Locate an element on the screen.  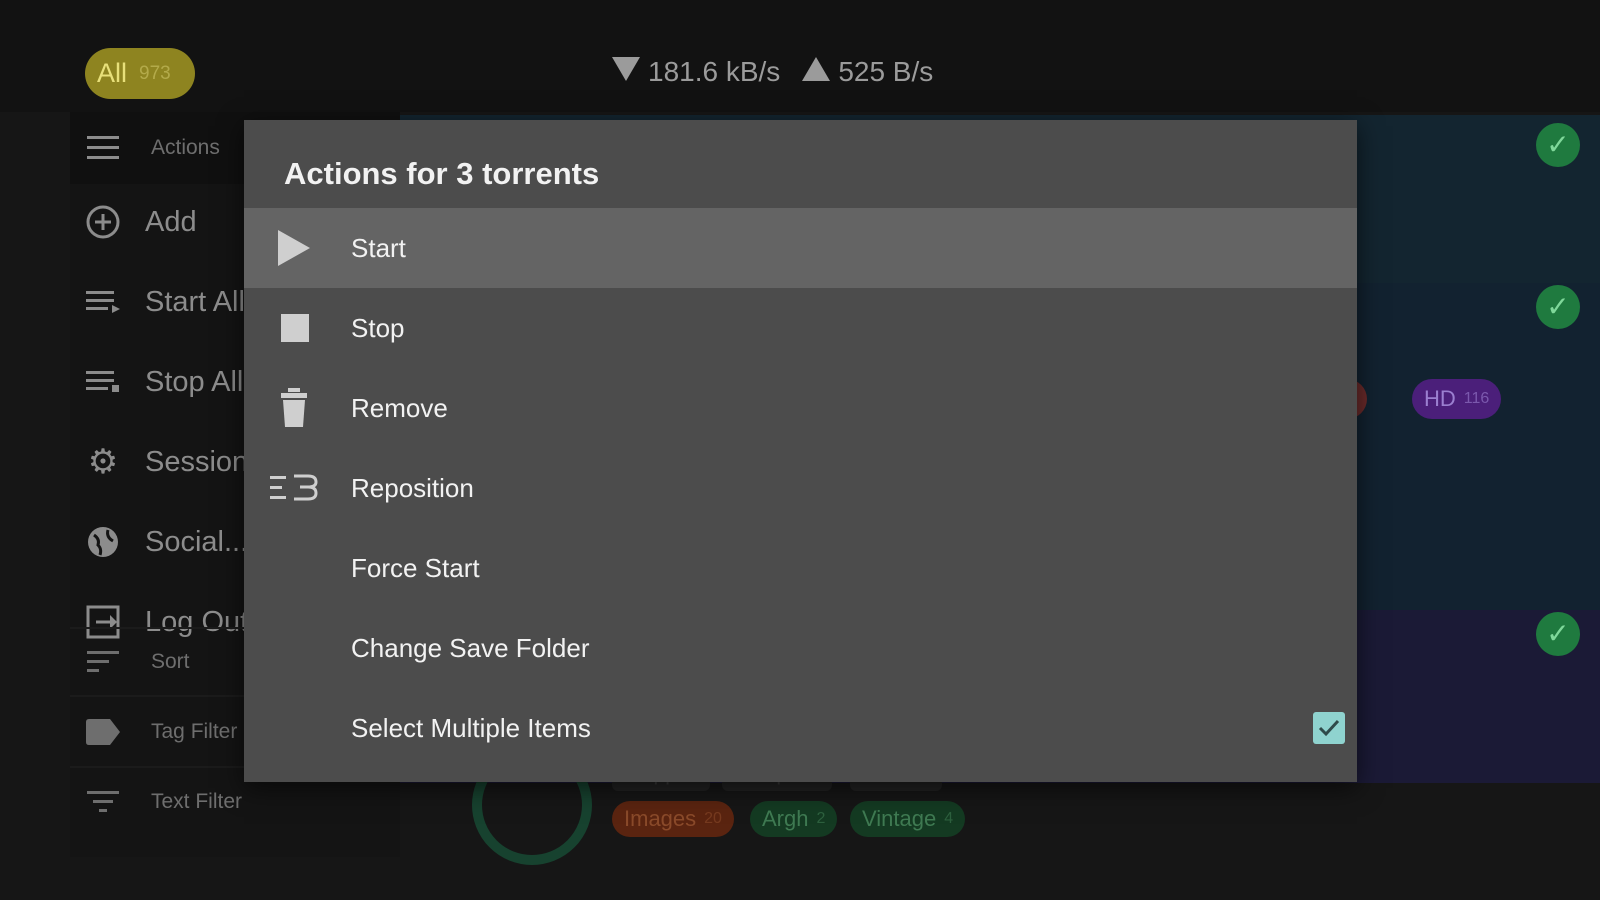
action-label: Reposition is located at coordinates (412, 488).